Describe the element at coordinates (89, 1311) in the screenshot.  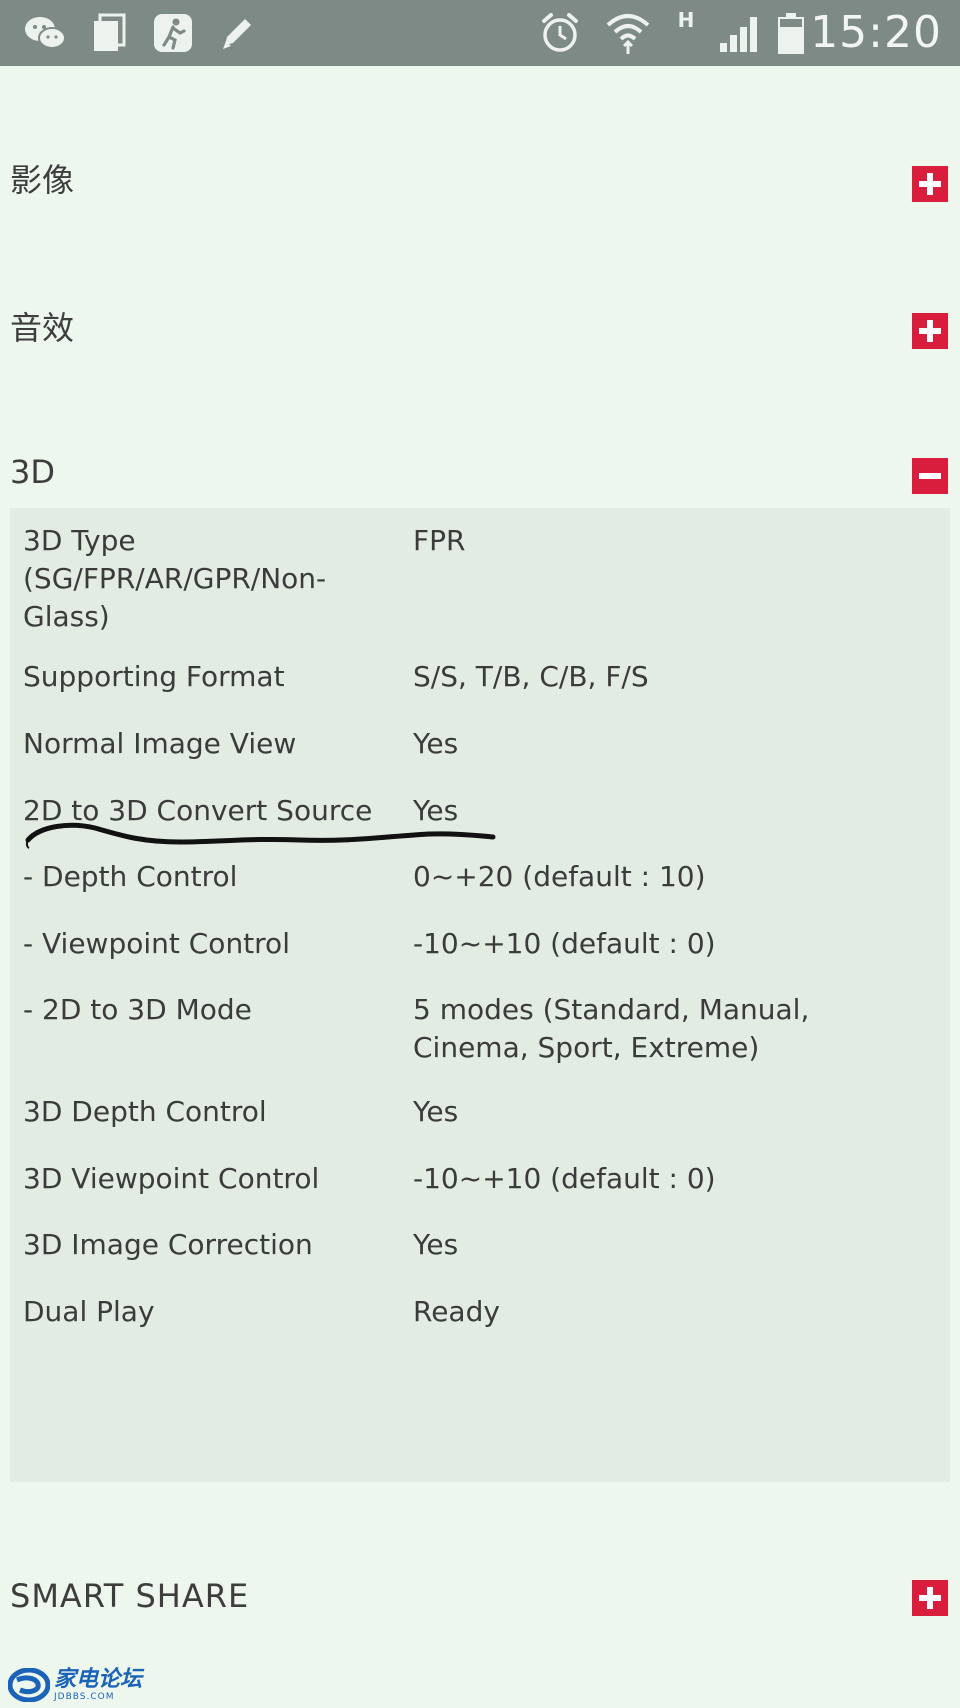
I see `spec-label: Dual Play` at that location.